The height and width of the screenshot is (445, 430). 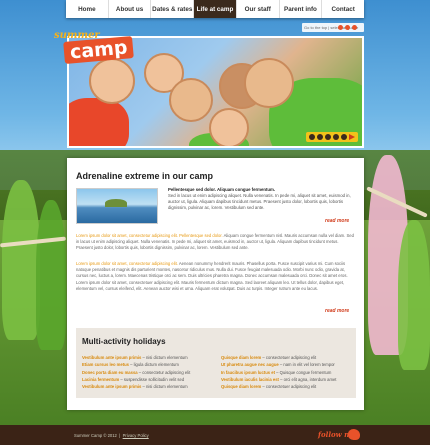 I want to click on list-item-value: – consectetur adipiscing elit, so click(x=164, y=372).